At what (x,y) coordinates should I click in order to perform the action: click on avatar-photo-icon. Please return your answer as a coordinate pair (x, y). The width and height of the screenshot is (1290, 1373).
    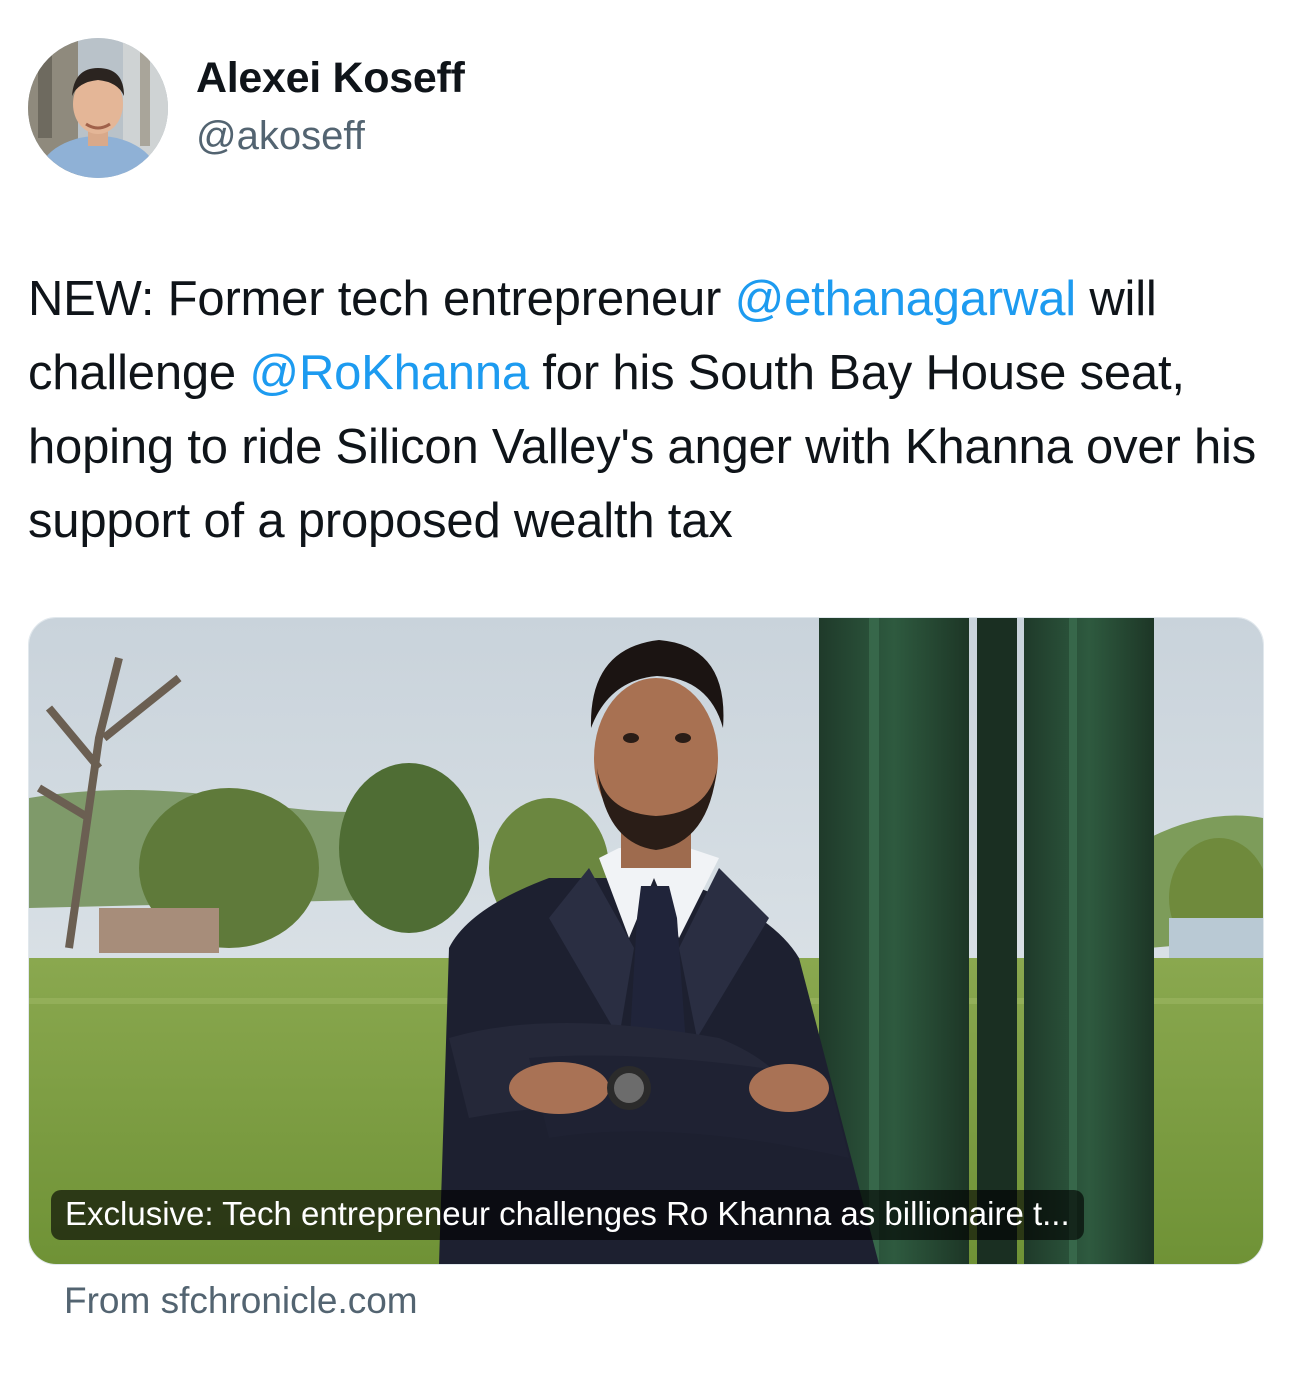
    Looking at the image, I should click on (98, 108).